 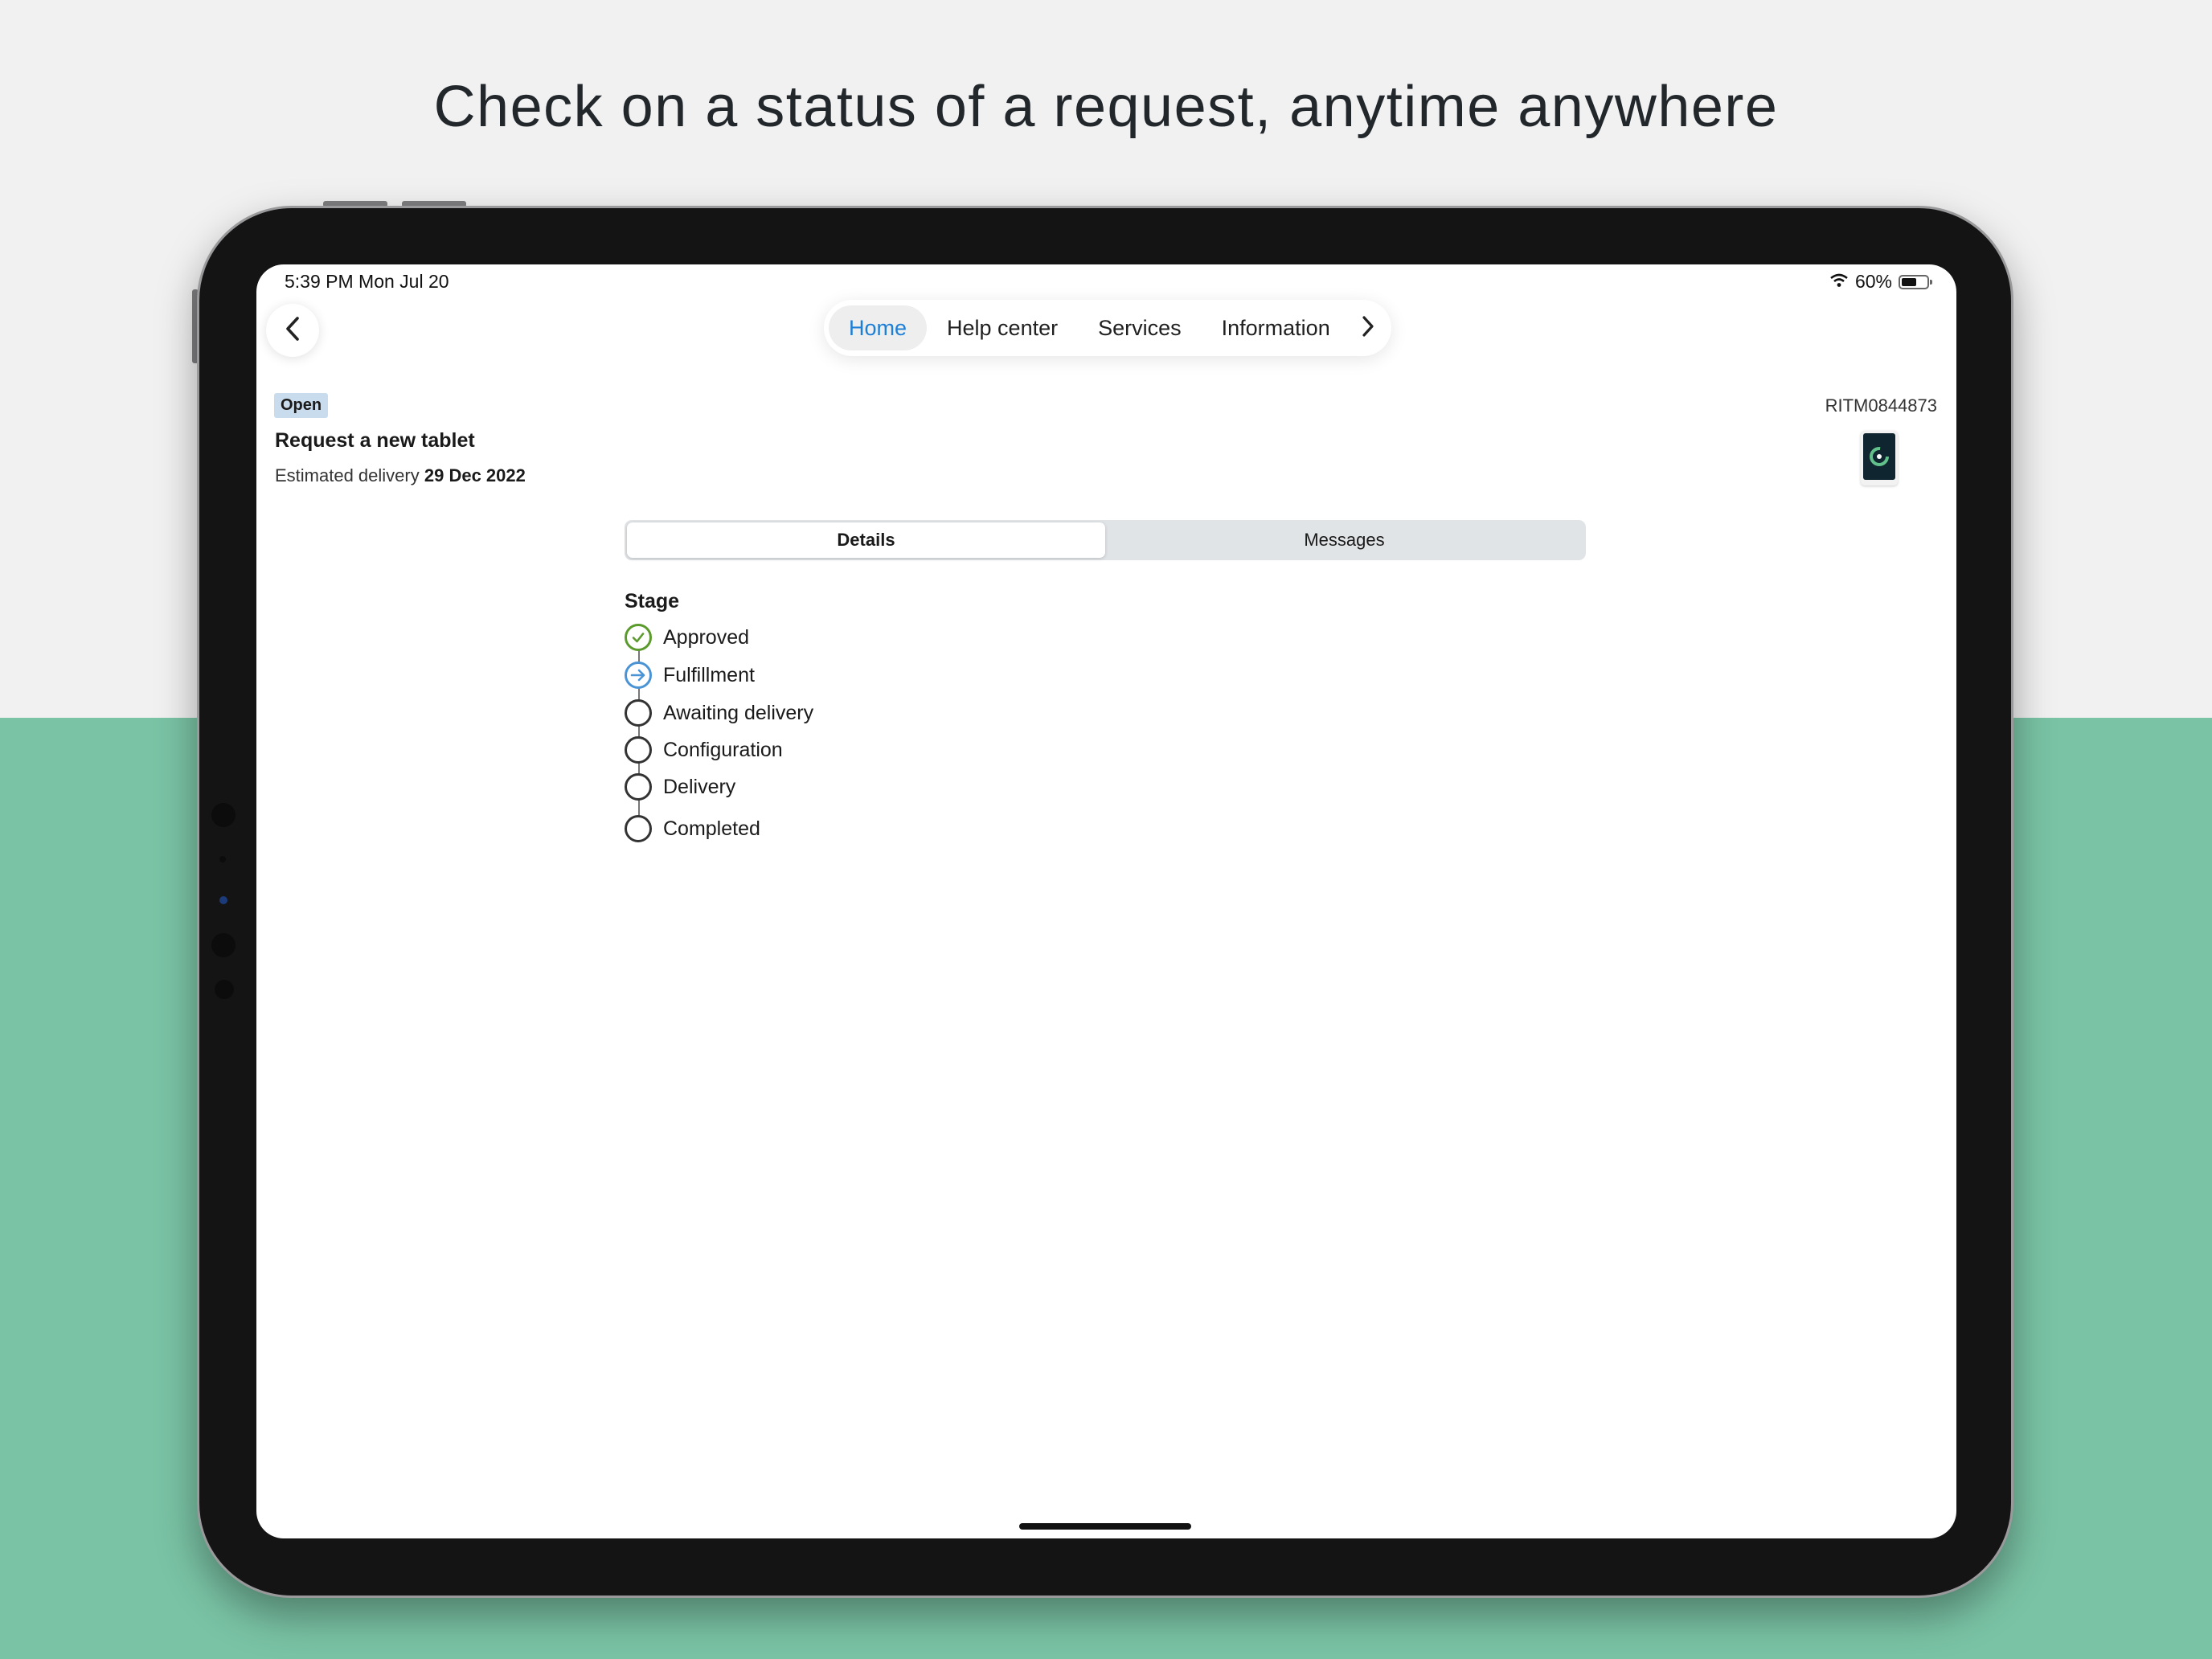 I want to click on estimated-delivery: Estimated delivery 29 Dec 2022, so click(x=400, y=475).